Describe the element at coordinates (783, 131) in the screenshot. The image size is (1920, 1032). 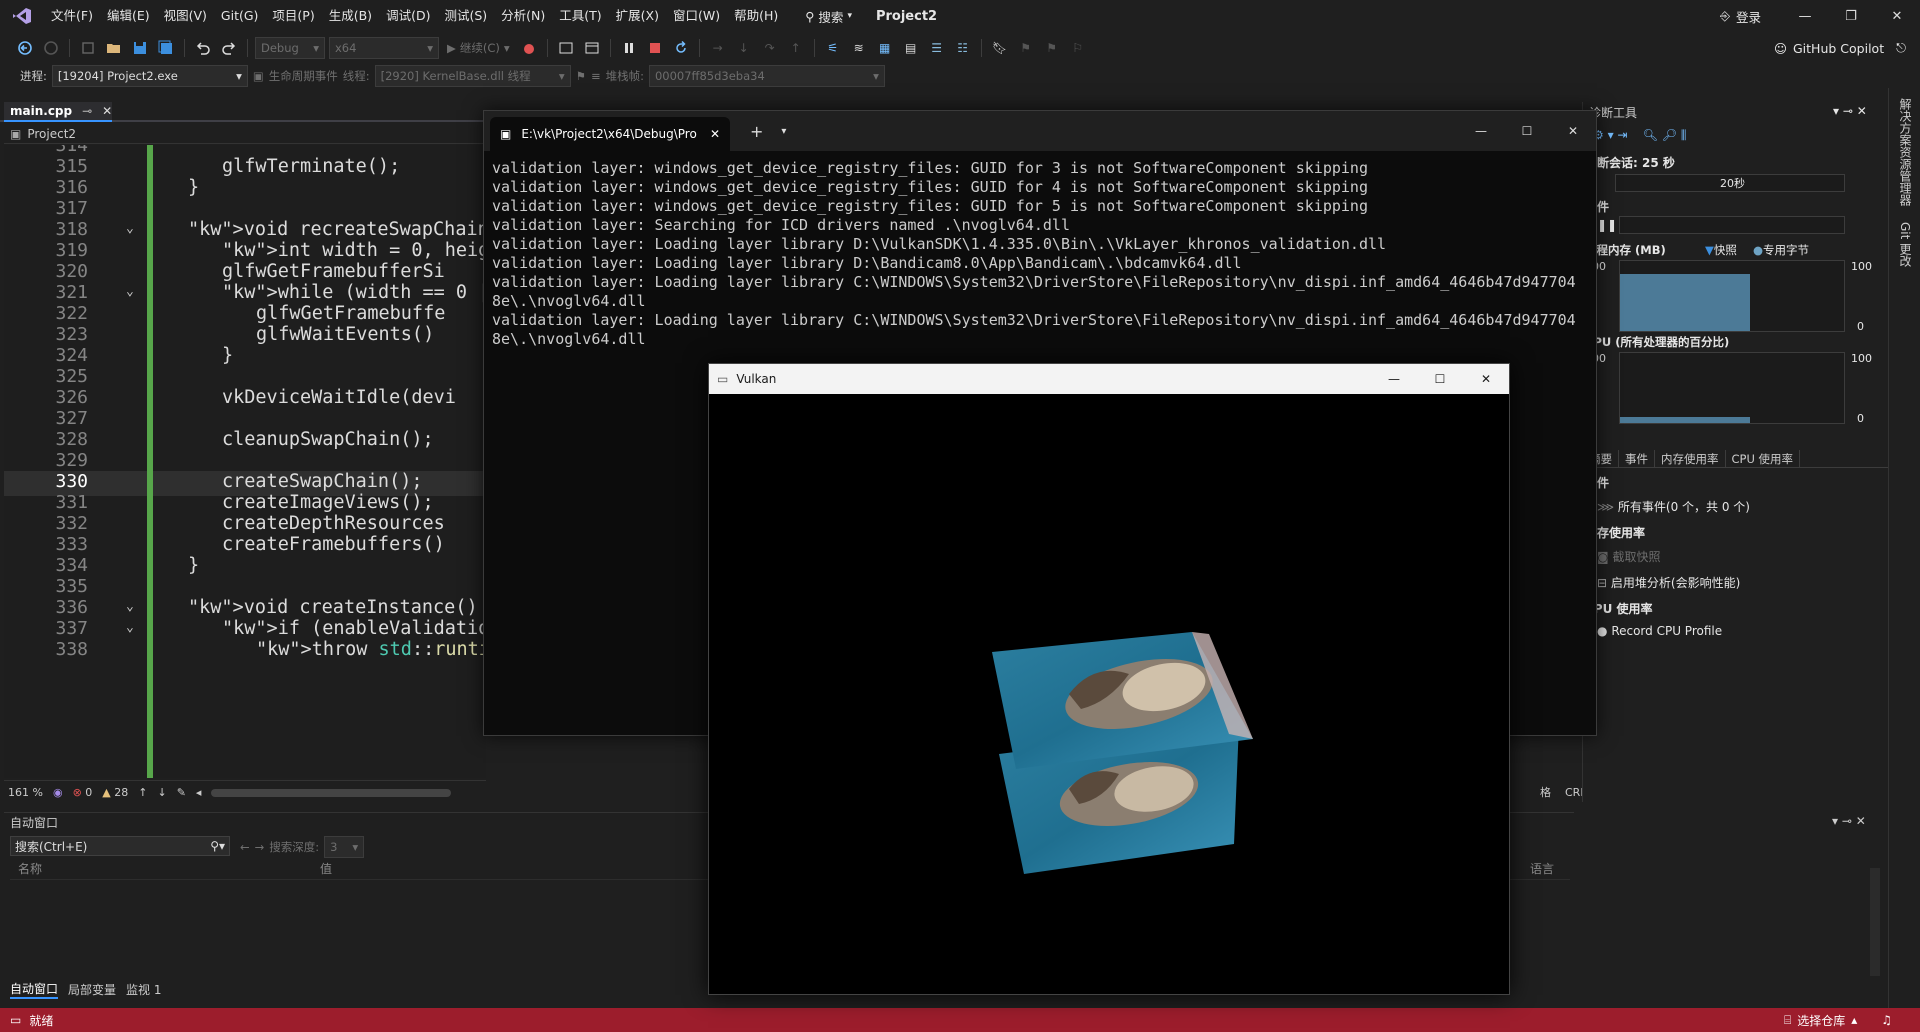
I see `dropdown-icon: ▾` at that location.